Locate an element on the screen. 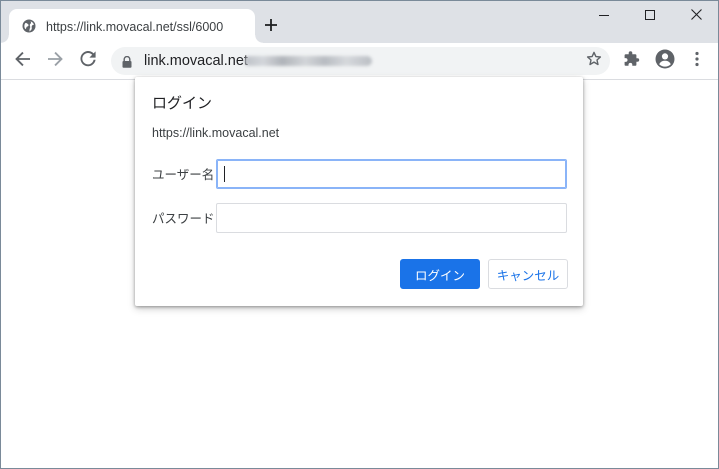  star-icon is located at coordinates (594, 61).